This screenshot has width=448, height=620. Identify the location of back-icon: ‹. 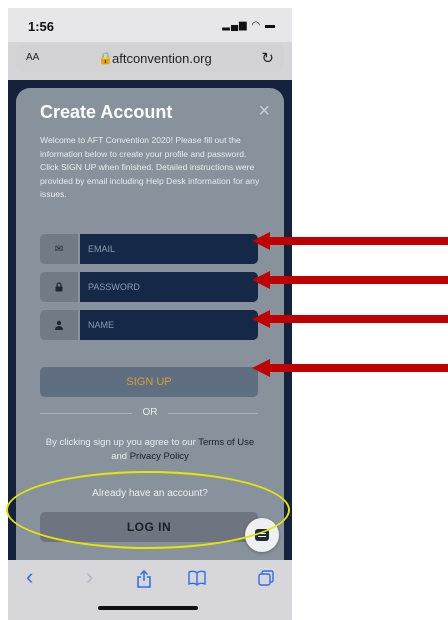
(29, 577).